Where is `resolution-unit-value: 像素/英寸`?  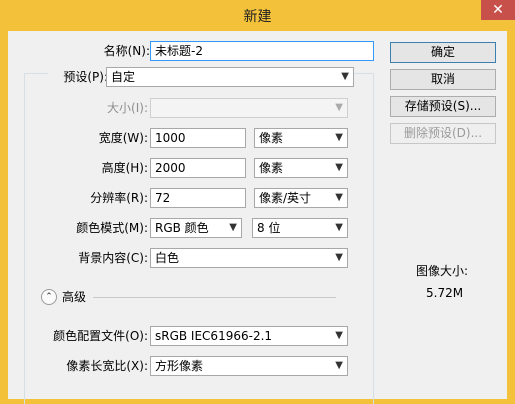
resolution-unit-value: 像素/英寸 is located at coordinates (285, 198).